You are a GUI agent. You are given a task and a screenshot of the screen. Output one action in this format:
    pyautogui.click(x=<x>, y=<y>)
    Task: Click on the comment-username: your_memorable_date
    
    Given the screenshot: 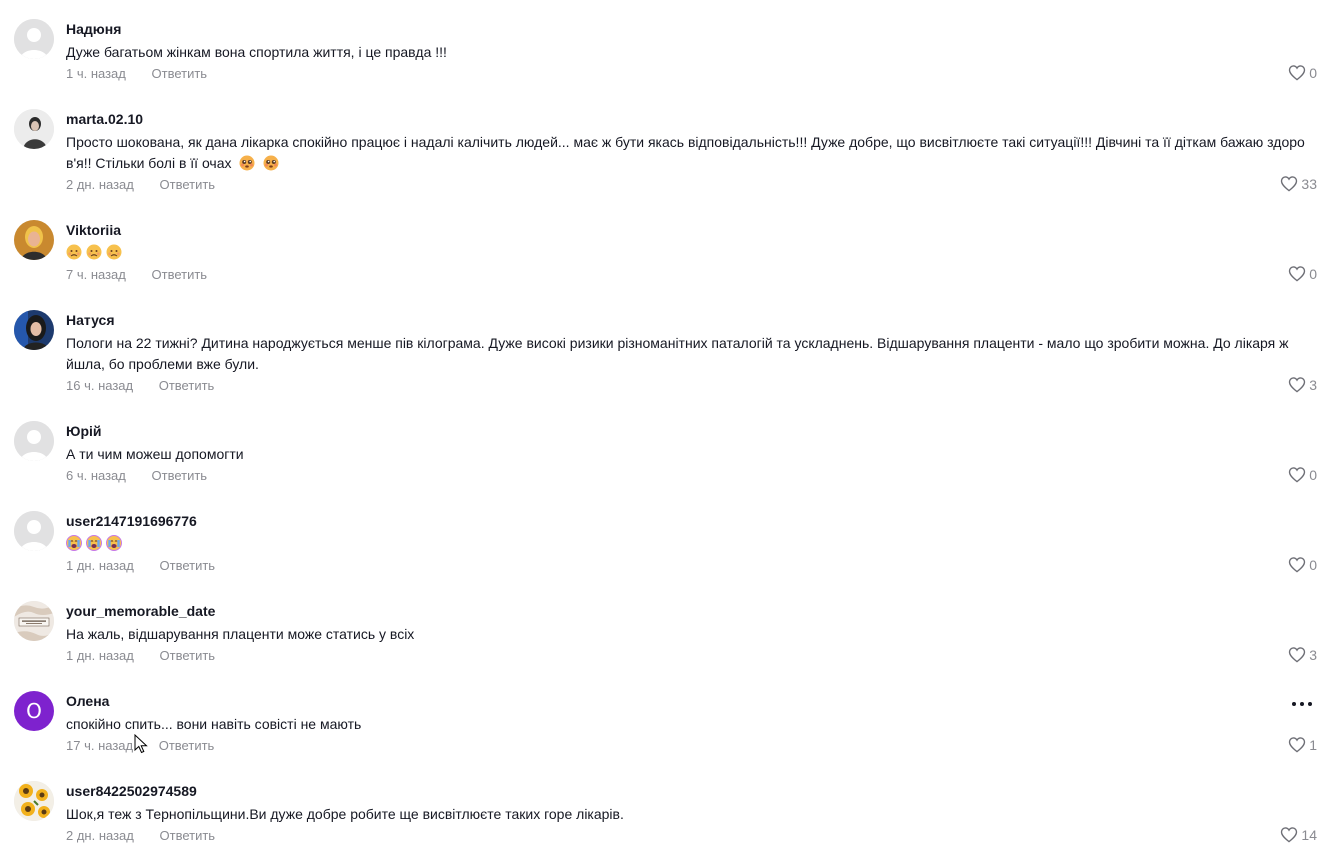 What is the action you would take?
    pyautogui.click(x=140, y=611)
    